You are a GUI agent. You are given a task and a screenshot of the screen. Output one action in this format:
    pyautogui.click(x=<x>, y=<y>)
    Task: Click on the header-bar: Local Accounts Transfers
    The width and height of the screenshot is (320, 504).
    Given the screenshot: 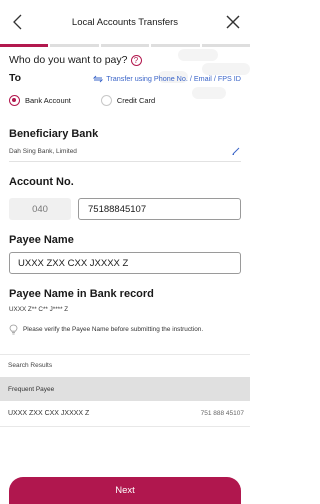 What is the action you would take?
    pyautogui.click(x=125, y=22)
    